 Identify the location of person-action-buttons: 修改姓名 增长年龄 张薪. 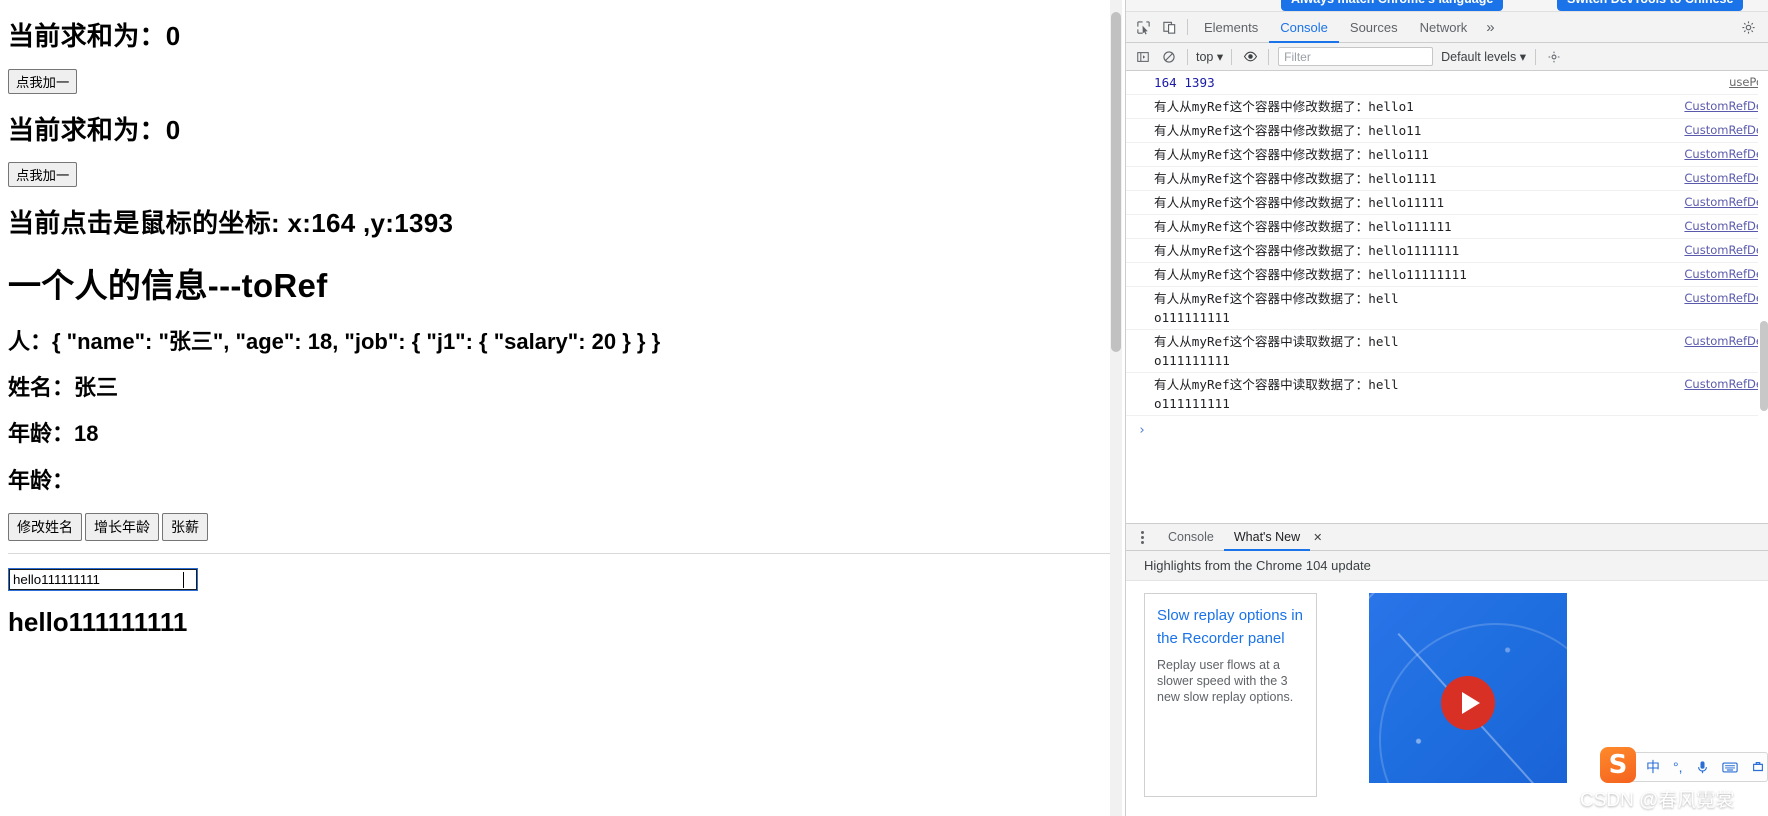
(561, 526).